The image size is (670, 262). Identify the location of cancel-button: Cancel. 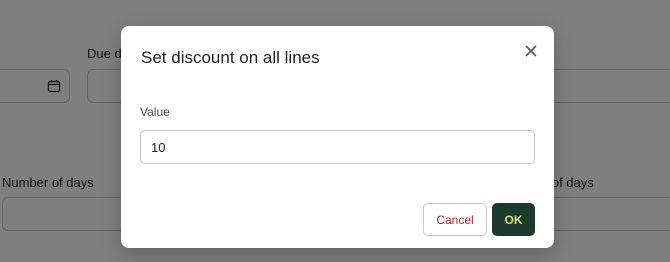
(455, 219).